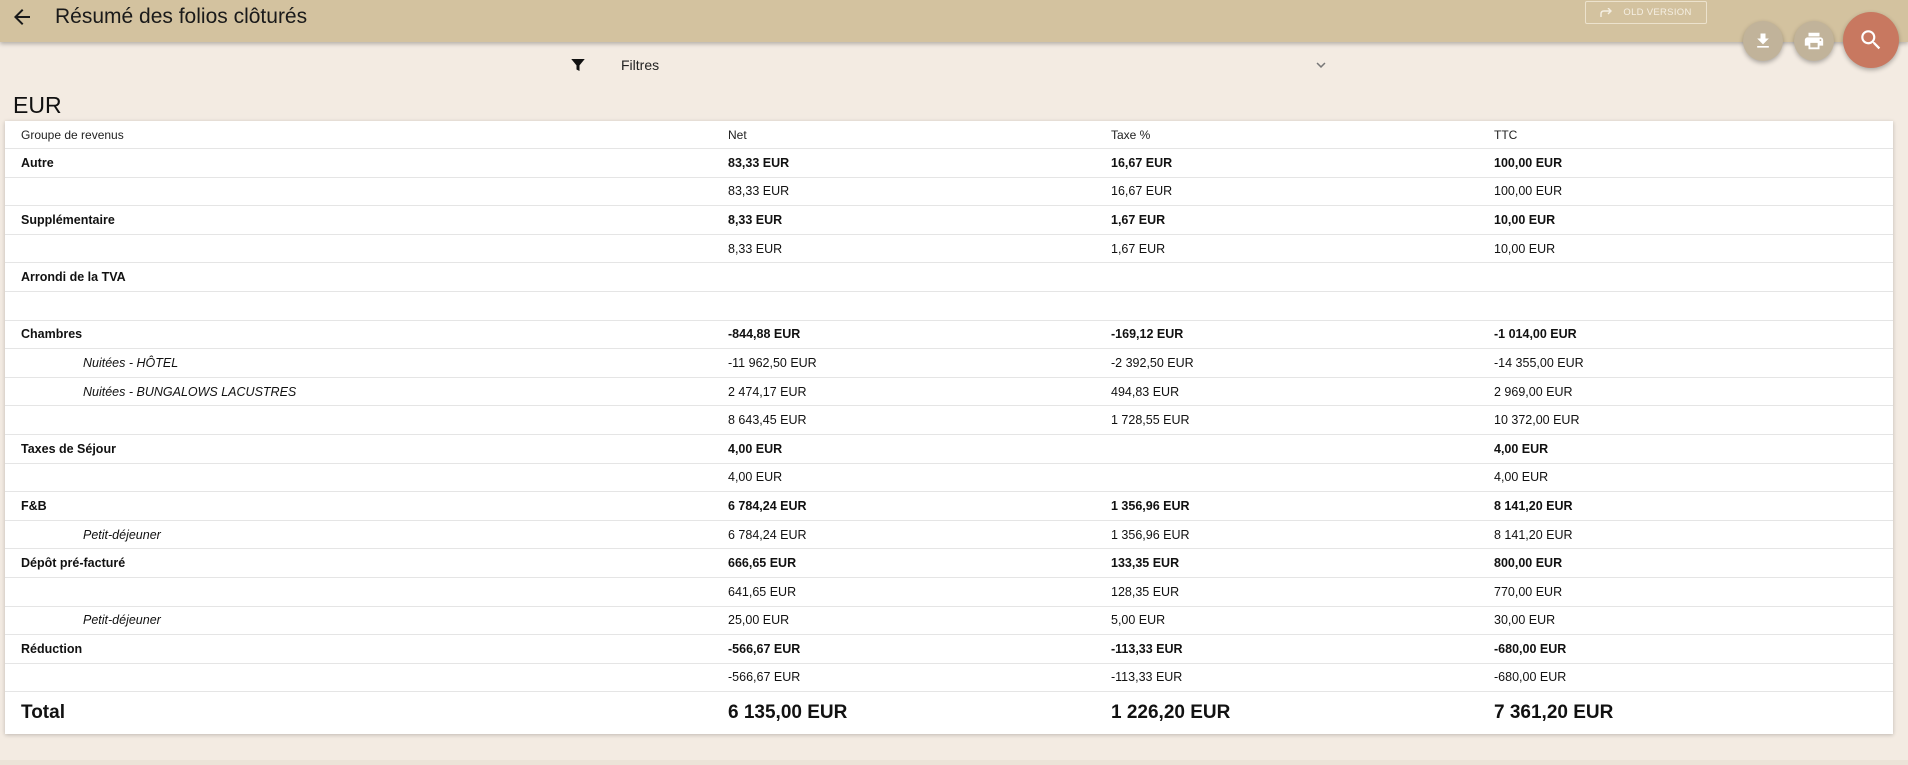  Describe the element at coordinates (755, 219) in the screenshot. I see `net-cell: 8,33 EUR` at that location.